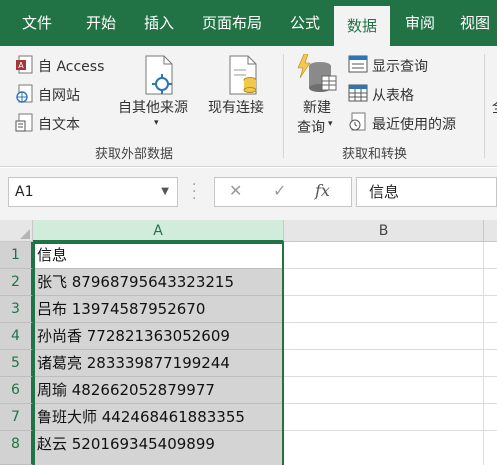 The image size is (497, 465). I want to click on new-query-label-line1: 新建, so click(317, 108).